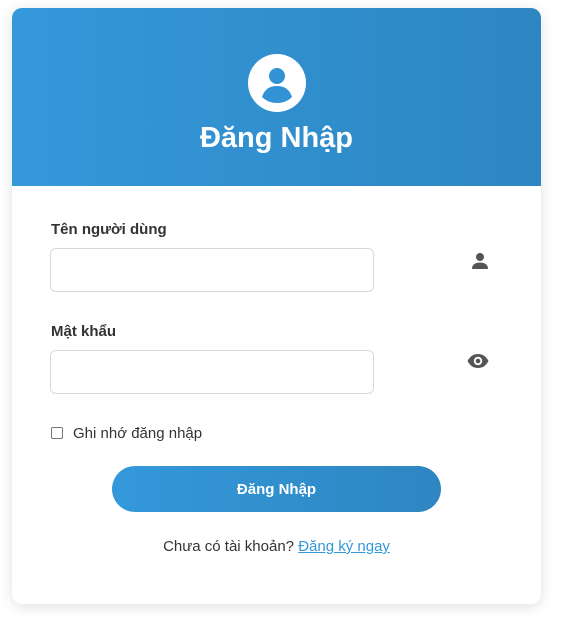  Describe the element at coordinates (276, 489) in the screenshot. I see `login-button: Đăng Nhập` at that location.